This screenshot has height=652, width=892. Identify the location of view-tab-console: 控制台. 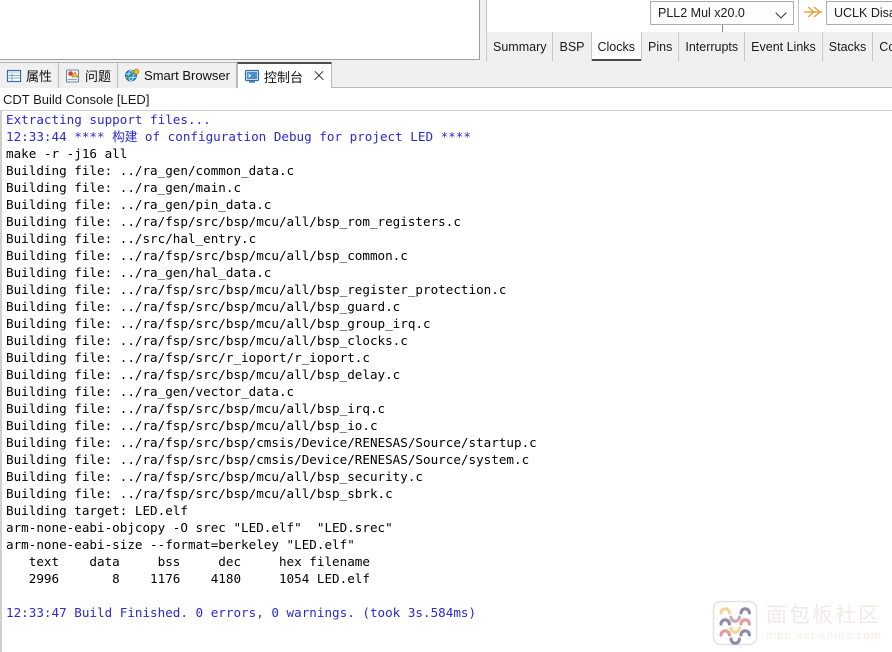
(285, 75).